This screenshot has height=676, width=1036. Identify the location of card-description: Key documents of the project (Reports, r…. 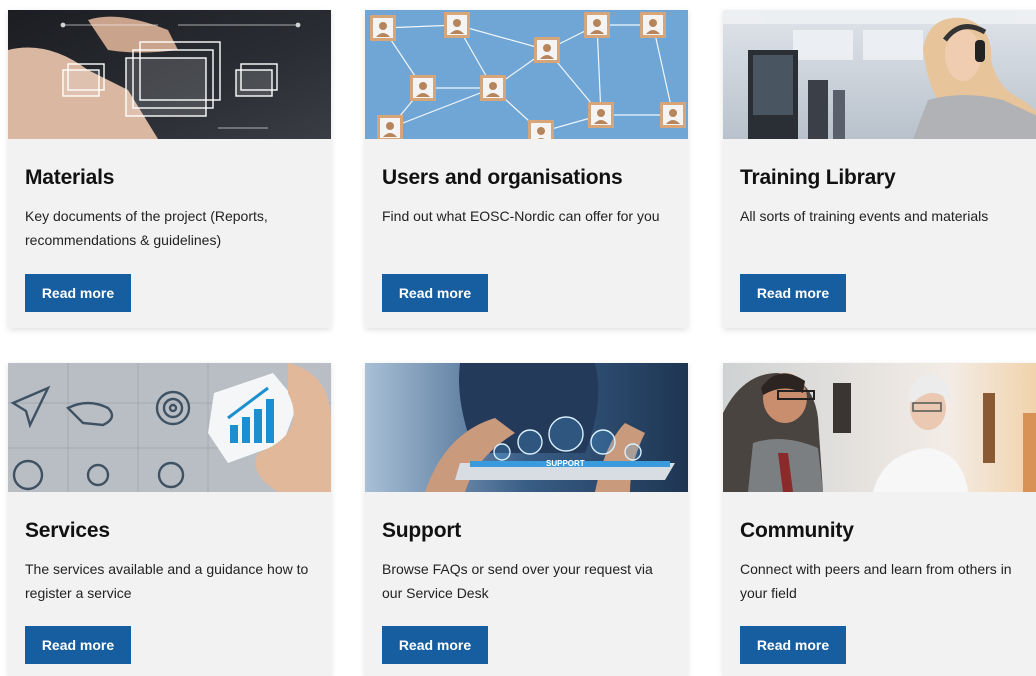
(146, 228).